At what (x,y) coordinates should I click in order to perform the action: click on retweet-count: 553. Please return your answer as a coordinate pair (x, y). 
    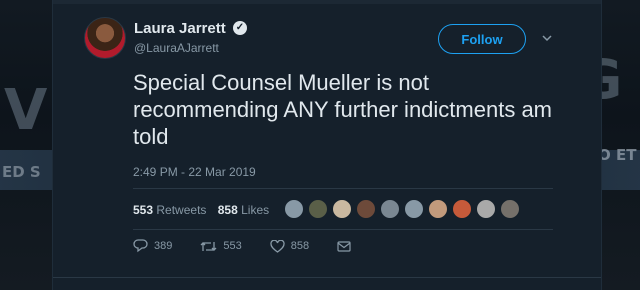
    Looking at the image, I should click on (232, 246).